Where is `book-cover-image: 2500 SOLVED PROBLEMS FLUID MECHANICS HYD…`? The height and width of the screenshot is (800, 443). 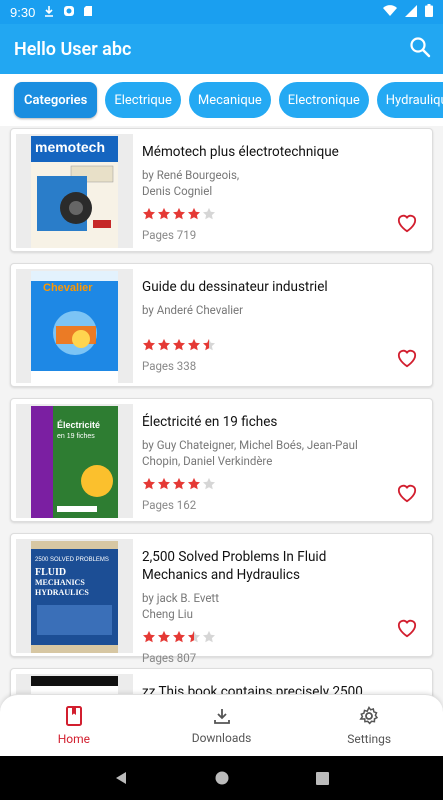 book-cover-image: 2500 SOLVED PROBLEMS FLUID MECHANICS HYD… is located at coordinates (74, 597).